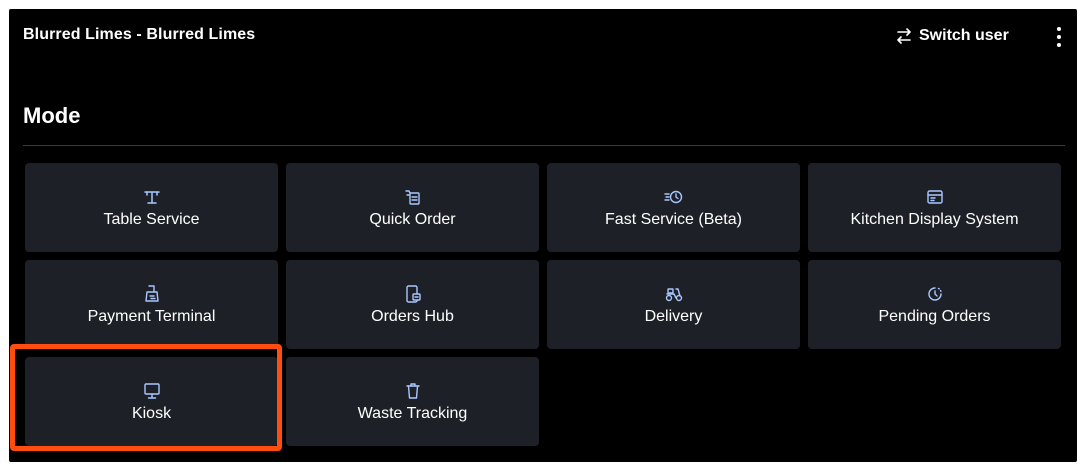  I want to click on tile-table-service: Table Service, so click(151, 207).